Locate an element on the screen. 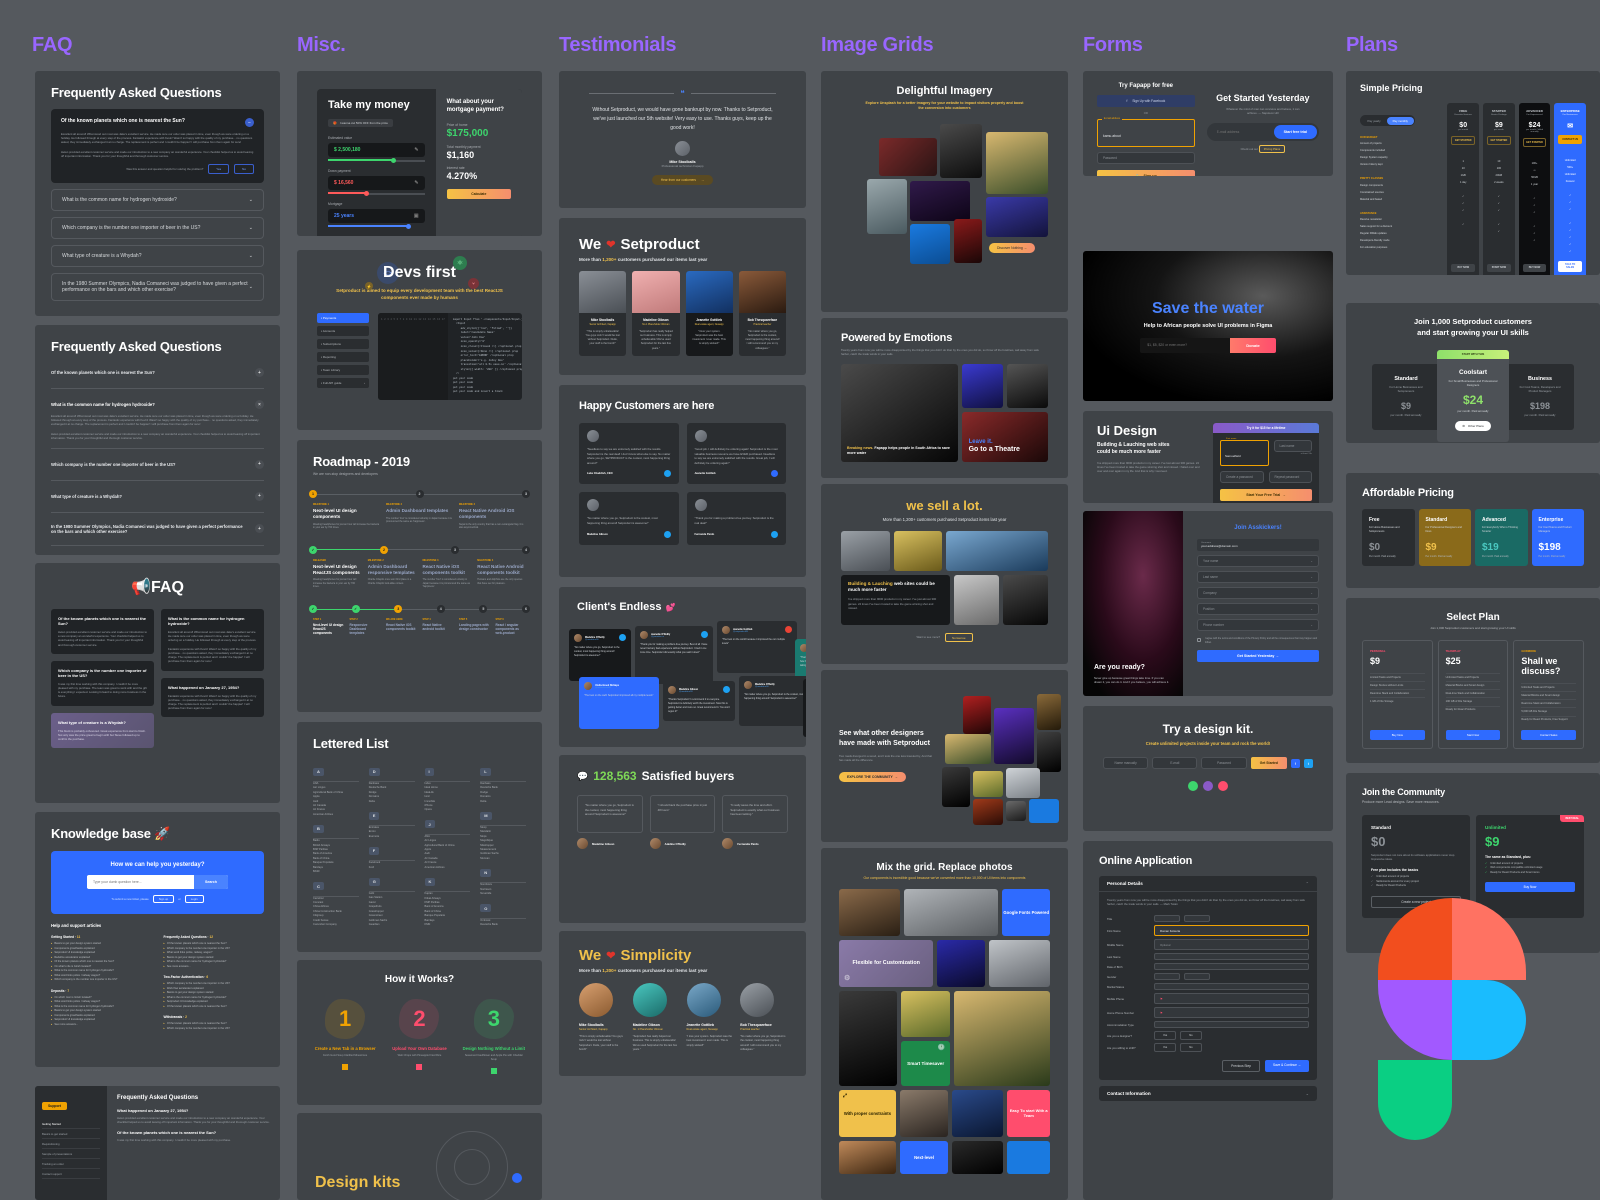 Image resolution: width=1600 pixels, height=1200 pixels. repeat-password-field: Repeat password is located at coordinates (1290, 477).